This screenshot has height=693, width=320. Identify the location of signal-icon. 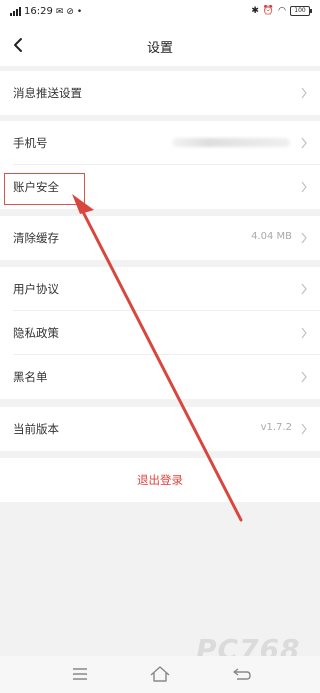
(15, 11).